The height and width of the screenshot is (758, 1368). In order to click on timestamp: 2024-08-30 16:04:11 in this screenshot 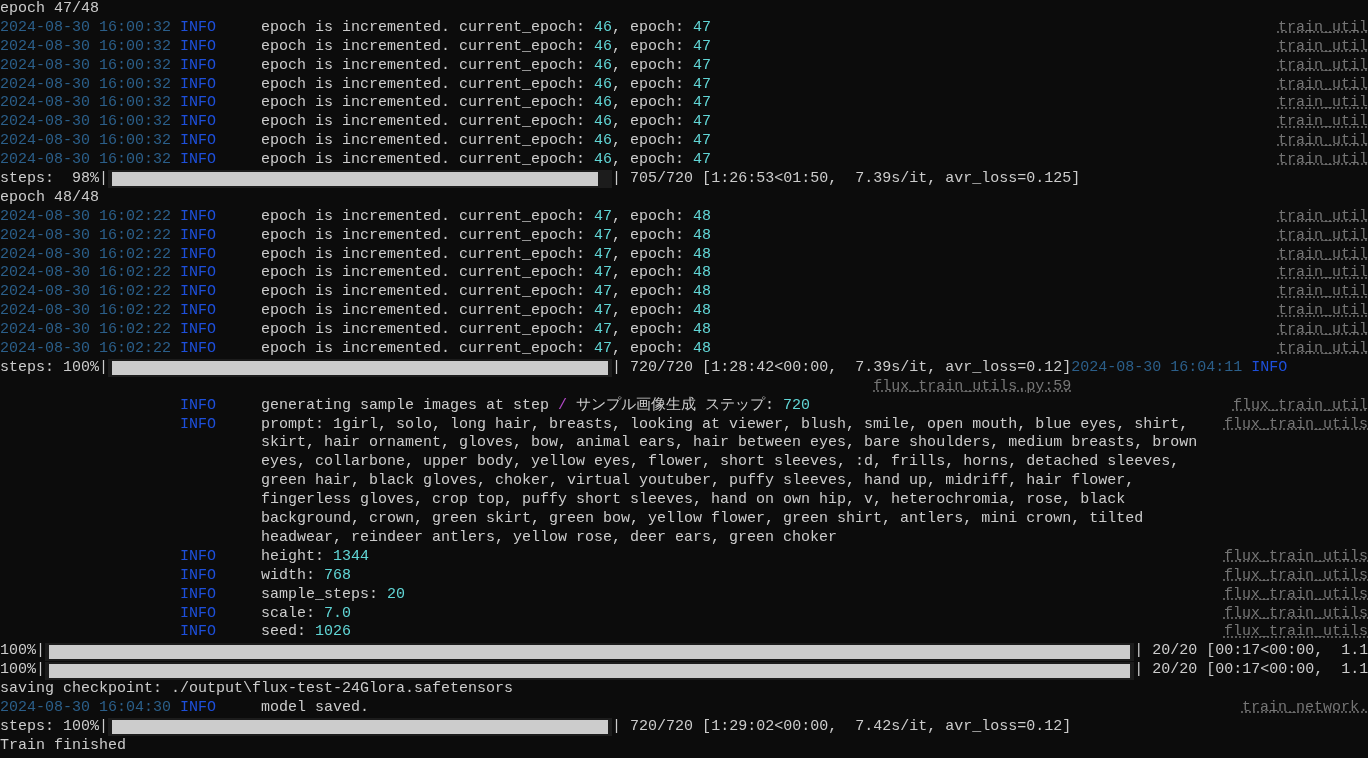, I will do `click(1157, 368)`.